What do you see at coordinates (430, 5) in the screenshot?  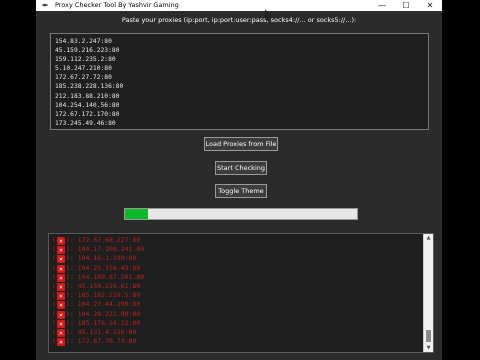 I see `close-button: ✕` at bounding box center [430, 5].